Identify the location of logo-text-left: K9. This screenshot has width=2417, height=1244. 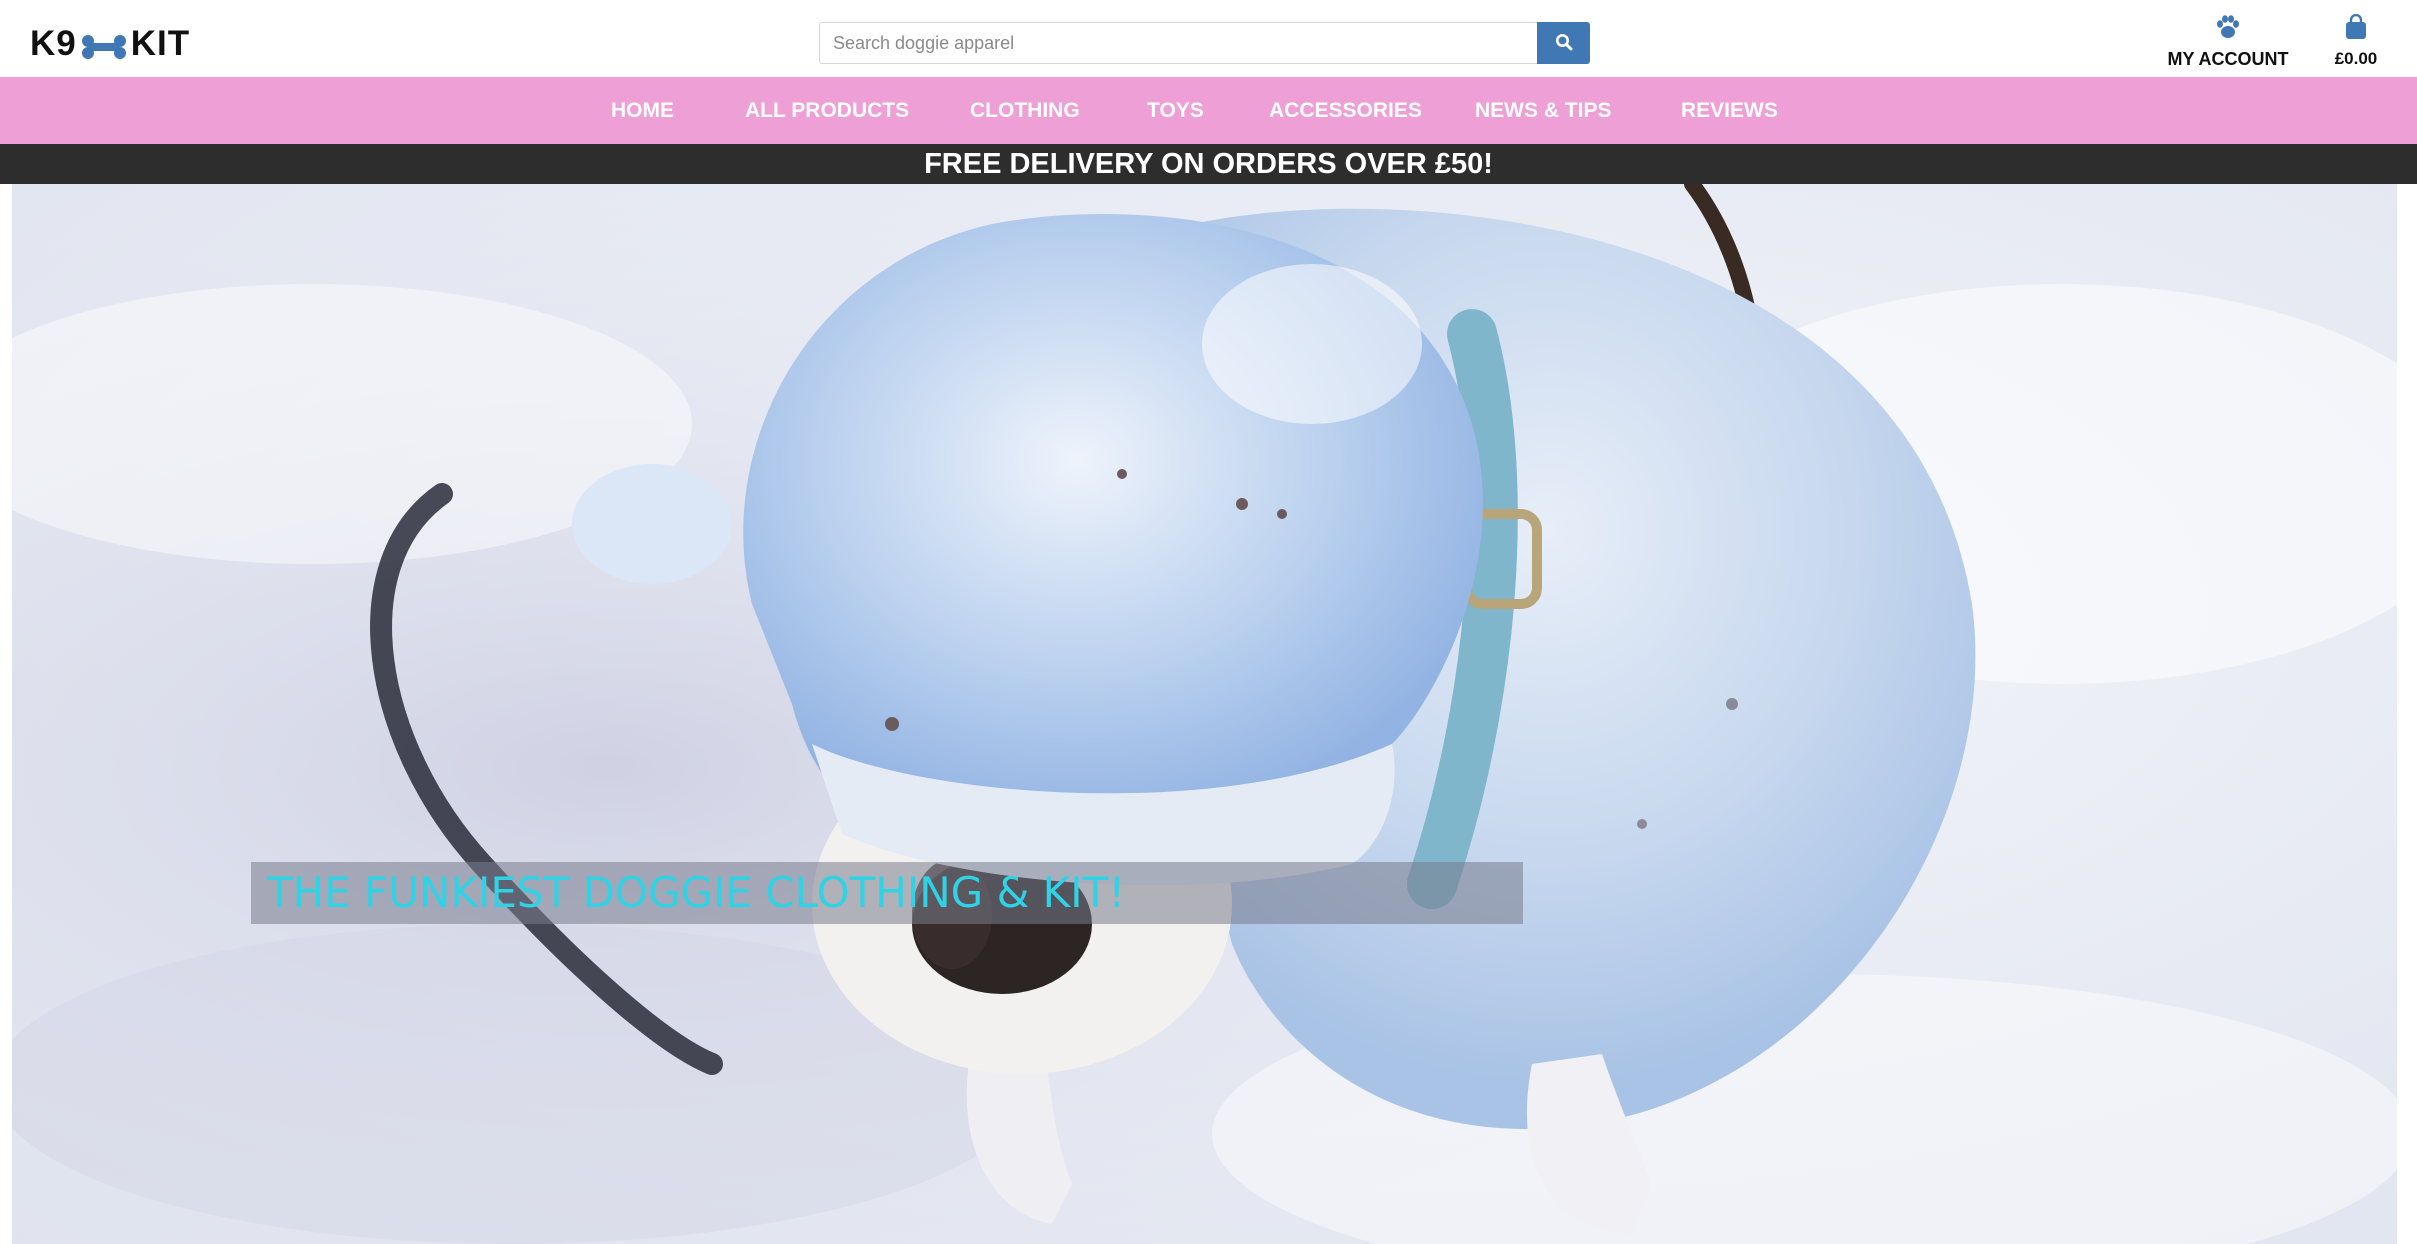
(53, 43).